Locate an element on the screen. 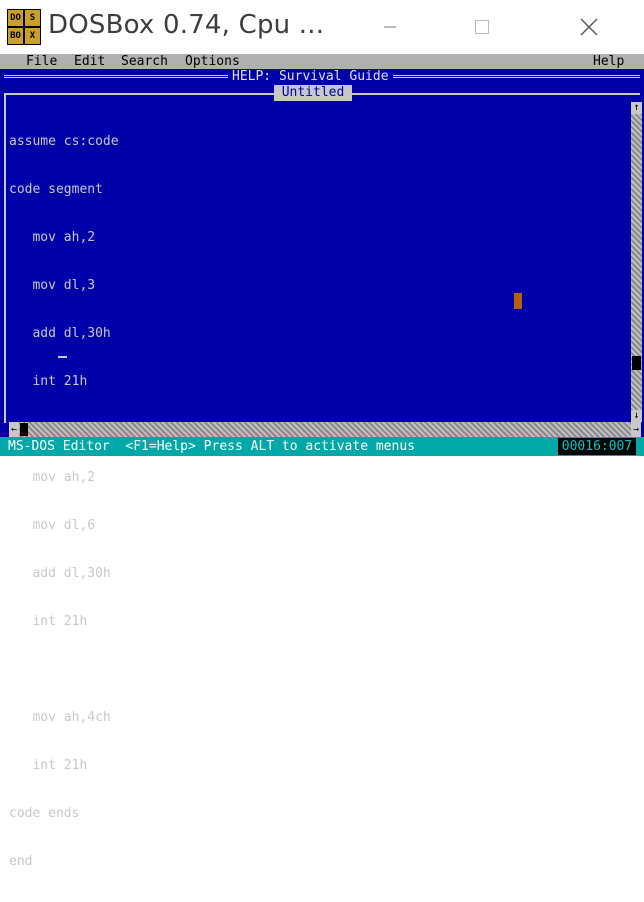  icon-letters: S is located at coordinates (32, 18).